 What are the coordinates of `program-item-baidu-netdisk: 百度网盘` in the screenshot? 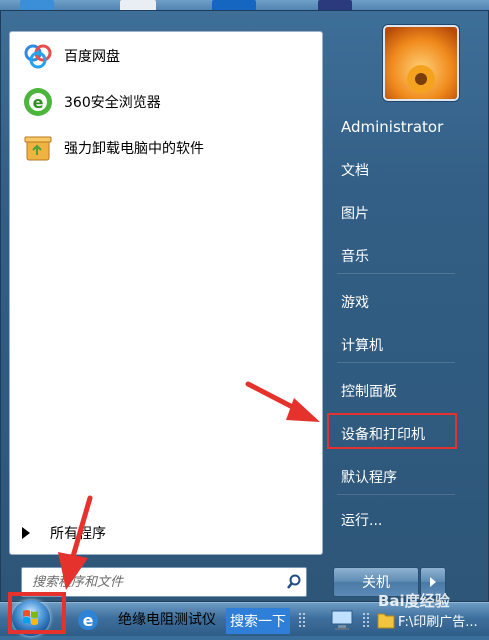 It's located at (166, 56).